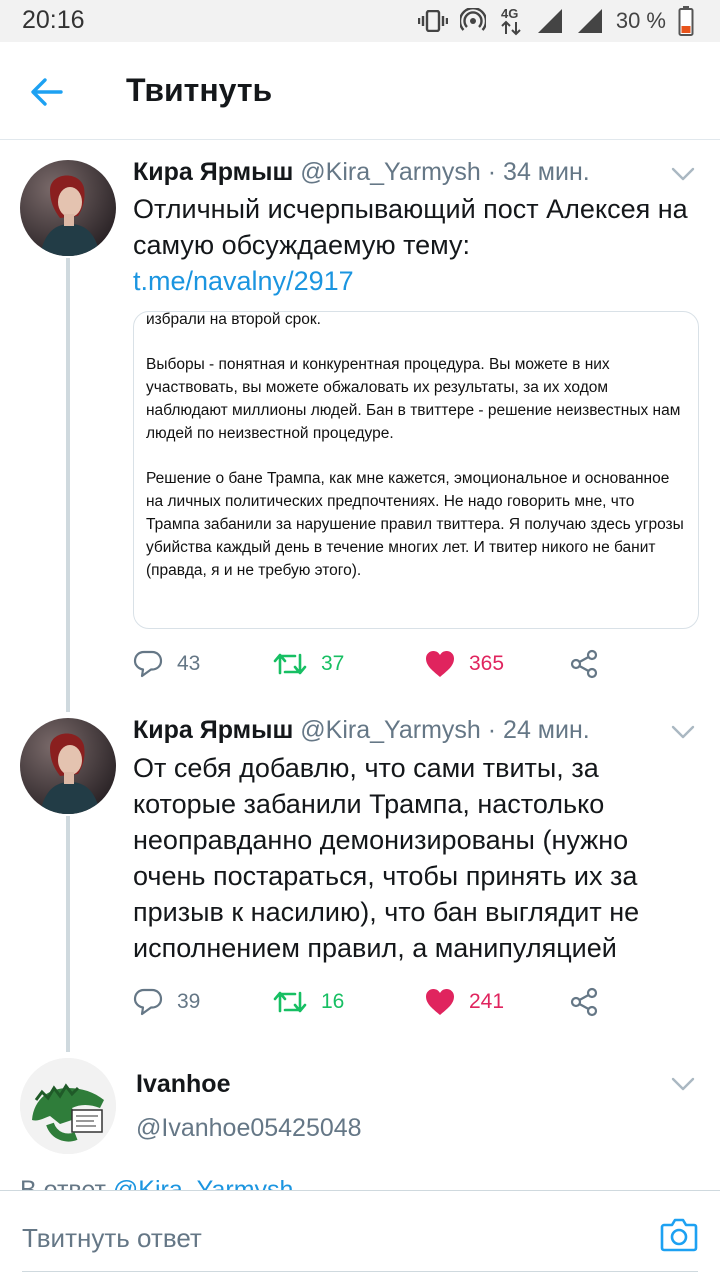 This screenshot has width=720, height=1280. What do you see at coordinates (538, 172) in the screenshot?
I see `tweet-time: · 34 мин.` at bounding box center [538, 172].